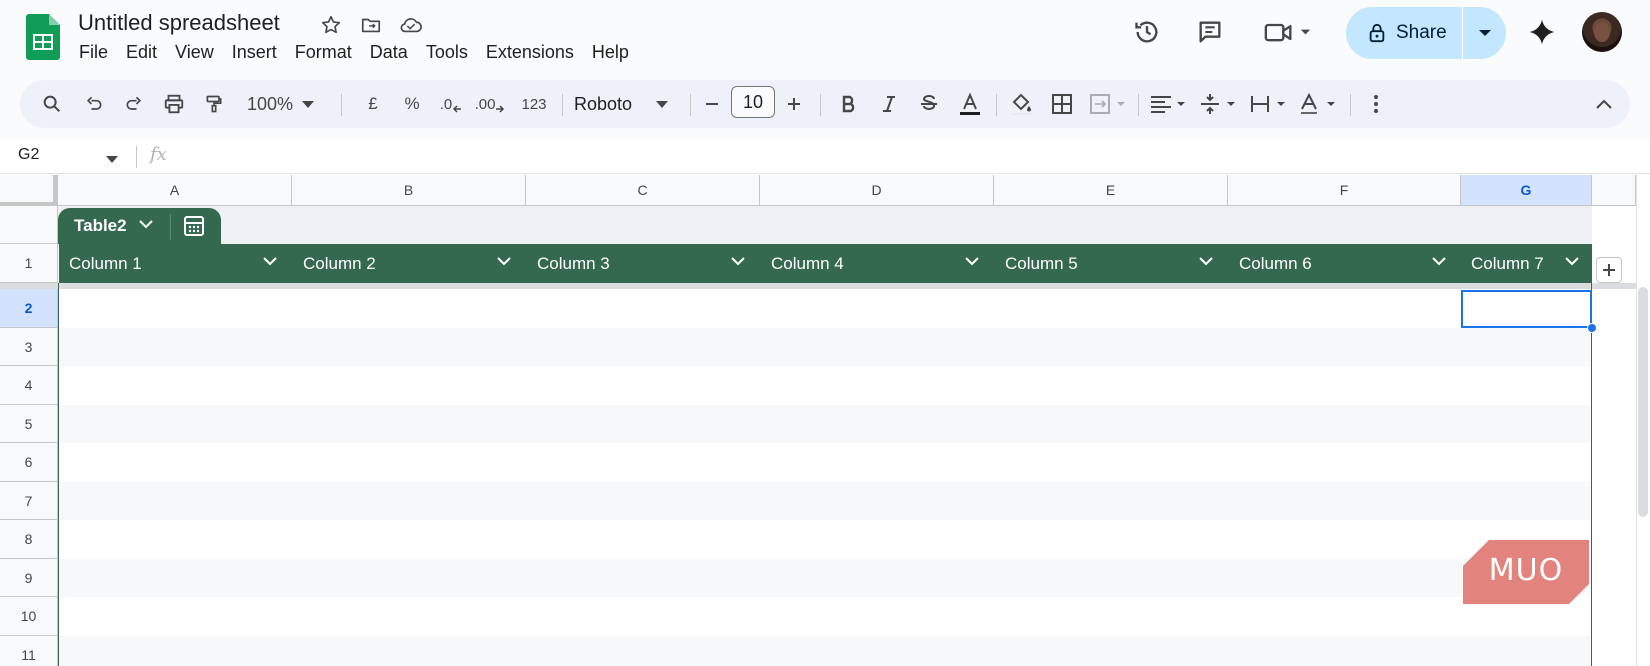 The width and height of the screenshot is (1650, 666). Describe the element at coordinates (29, 651) in the screenshot. I see `row-header-11: 11` at that location.